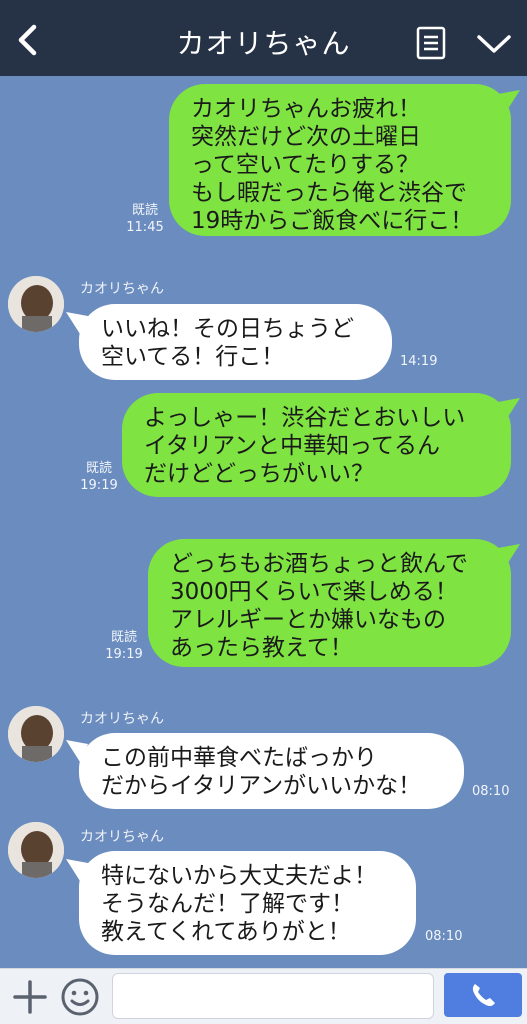  What do you see at coordinates (494, 44) in the screenshot?
I see `chevron-down-icon` at bounding box center [494, 44].